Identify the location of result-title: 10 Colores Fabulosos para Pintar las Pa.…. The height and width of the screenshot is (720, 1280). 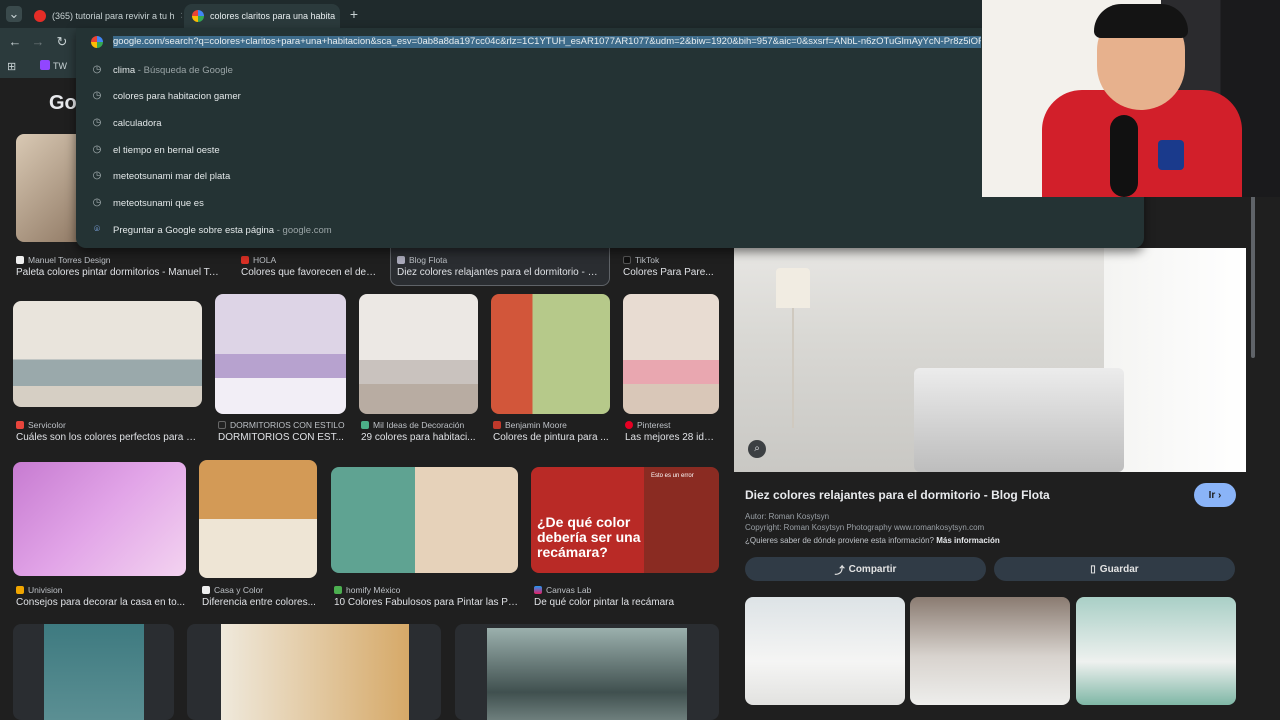
(427, 602).